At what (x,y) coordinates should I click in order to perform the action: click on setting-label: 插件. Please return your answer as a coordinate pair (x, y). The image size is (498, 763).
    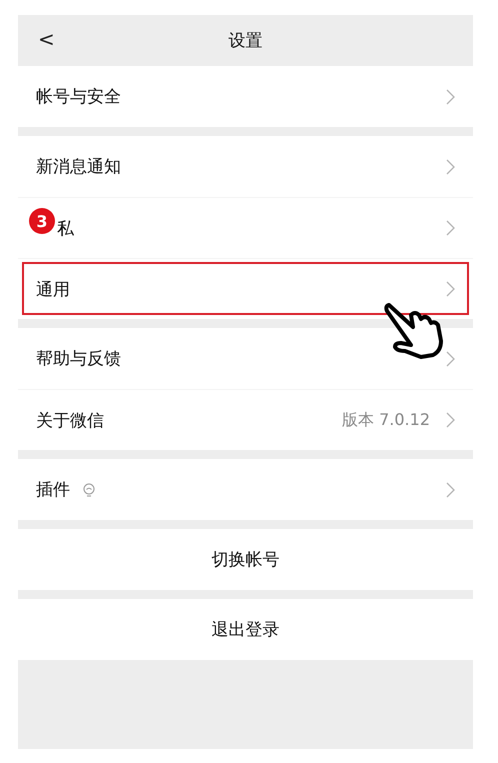
    Looking at the image, I should click on (53, 490).